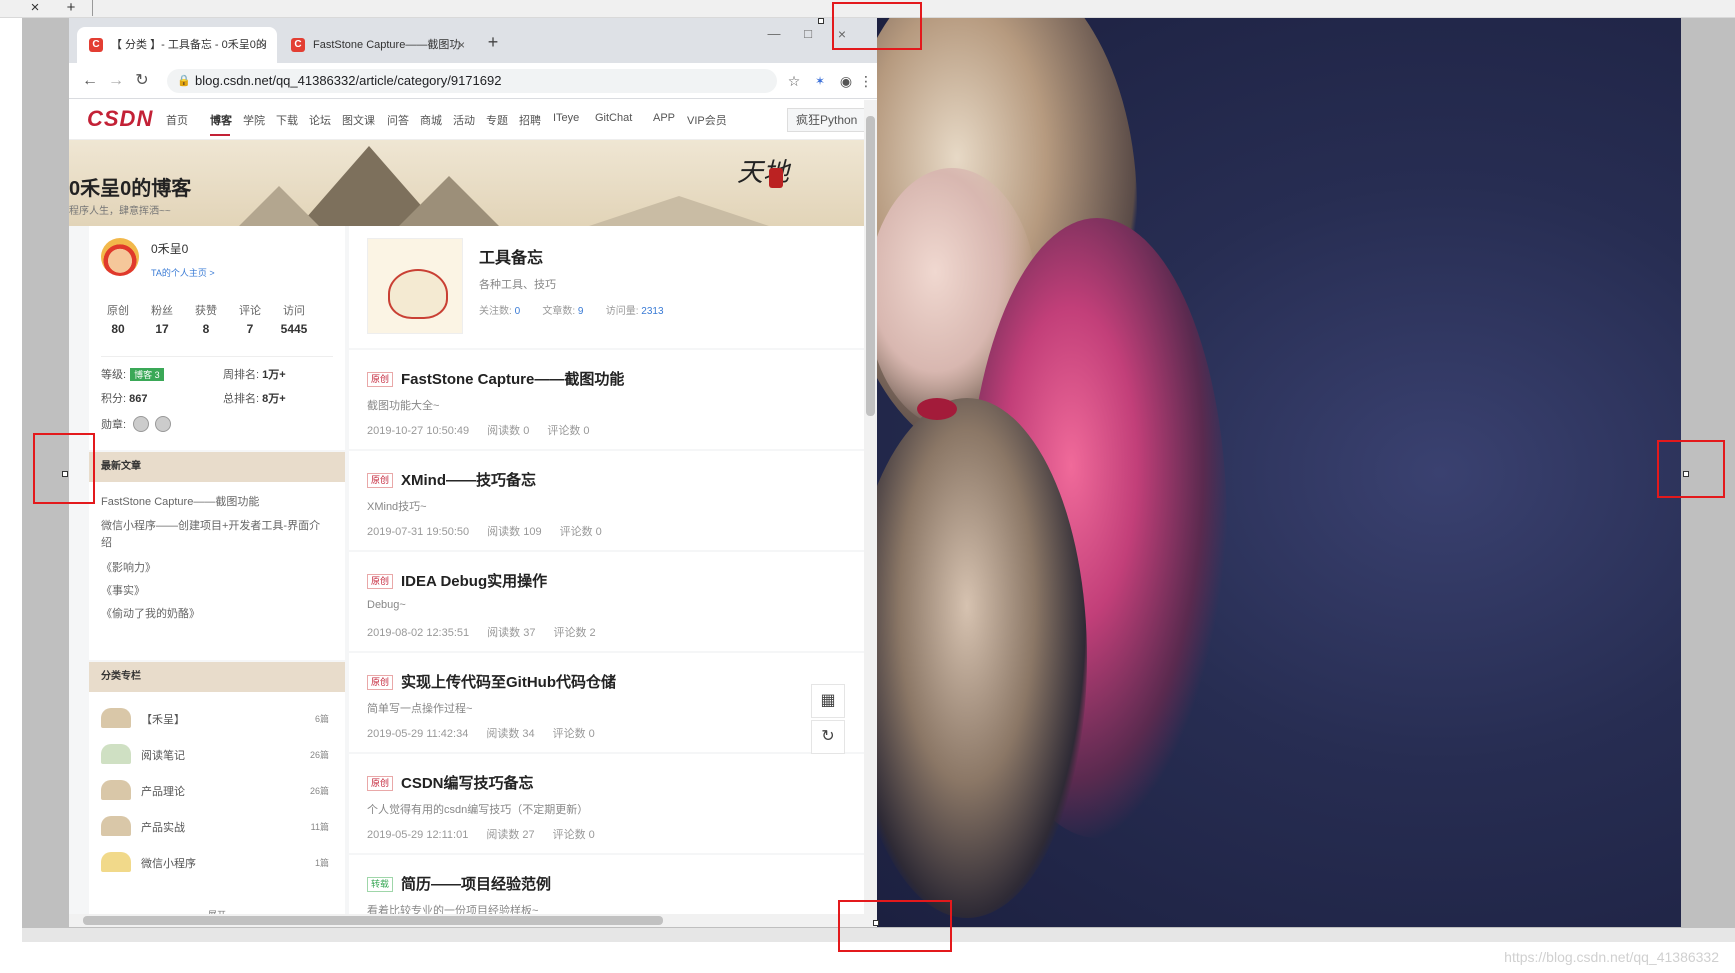 Image resolution: width=1735 pixels, height=973 pixels. I want to click on level-row: 等级: 博客 3, so click(132, 374).